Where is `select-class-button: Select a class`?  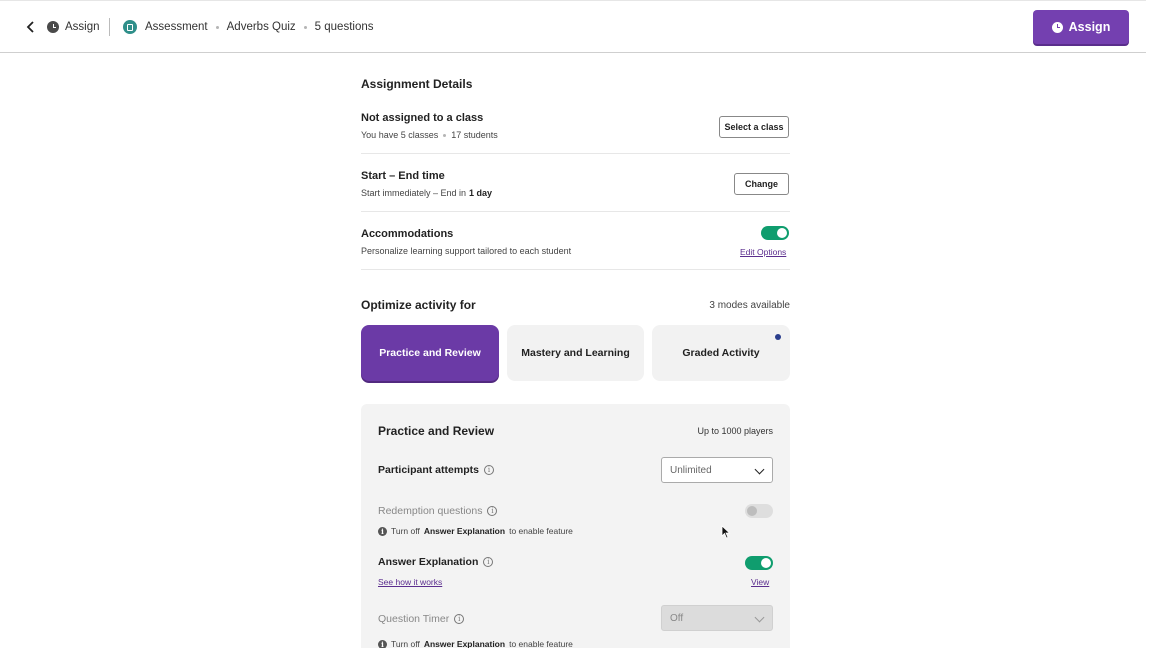 select-class-button: Select a class is located at coordinates (754, 127).